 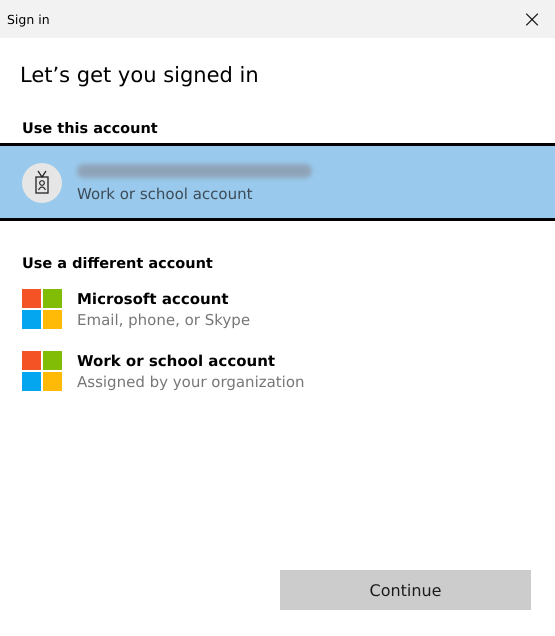 I want to click on page-heading: Let’s get you signed in, so click(x=140, y=75).